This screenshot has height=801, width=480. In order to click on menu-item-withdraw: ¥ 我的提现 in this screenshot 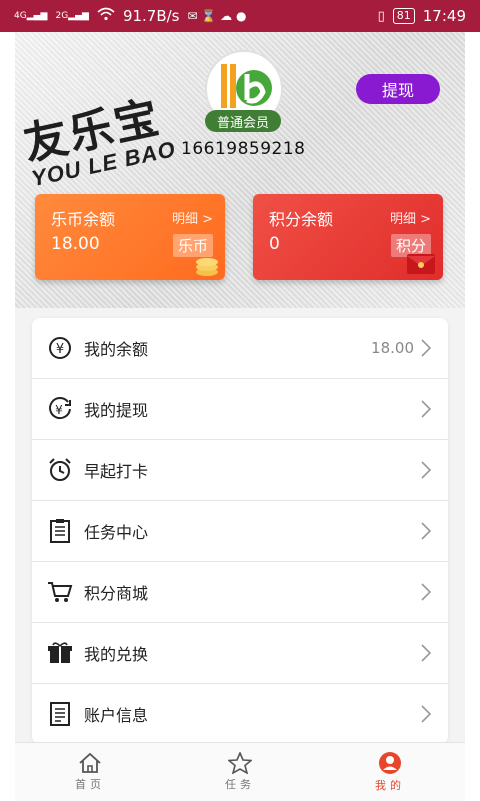, I will do `click(240, 409)`.